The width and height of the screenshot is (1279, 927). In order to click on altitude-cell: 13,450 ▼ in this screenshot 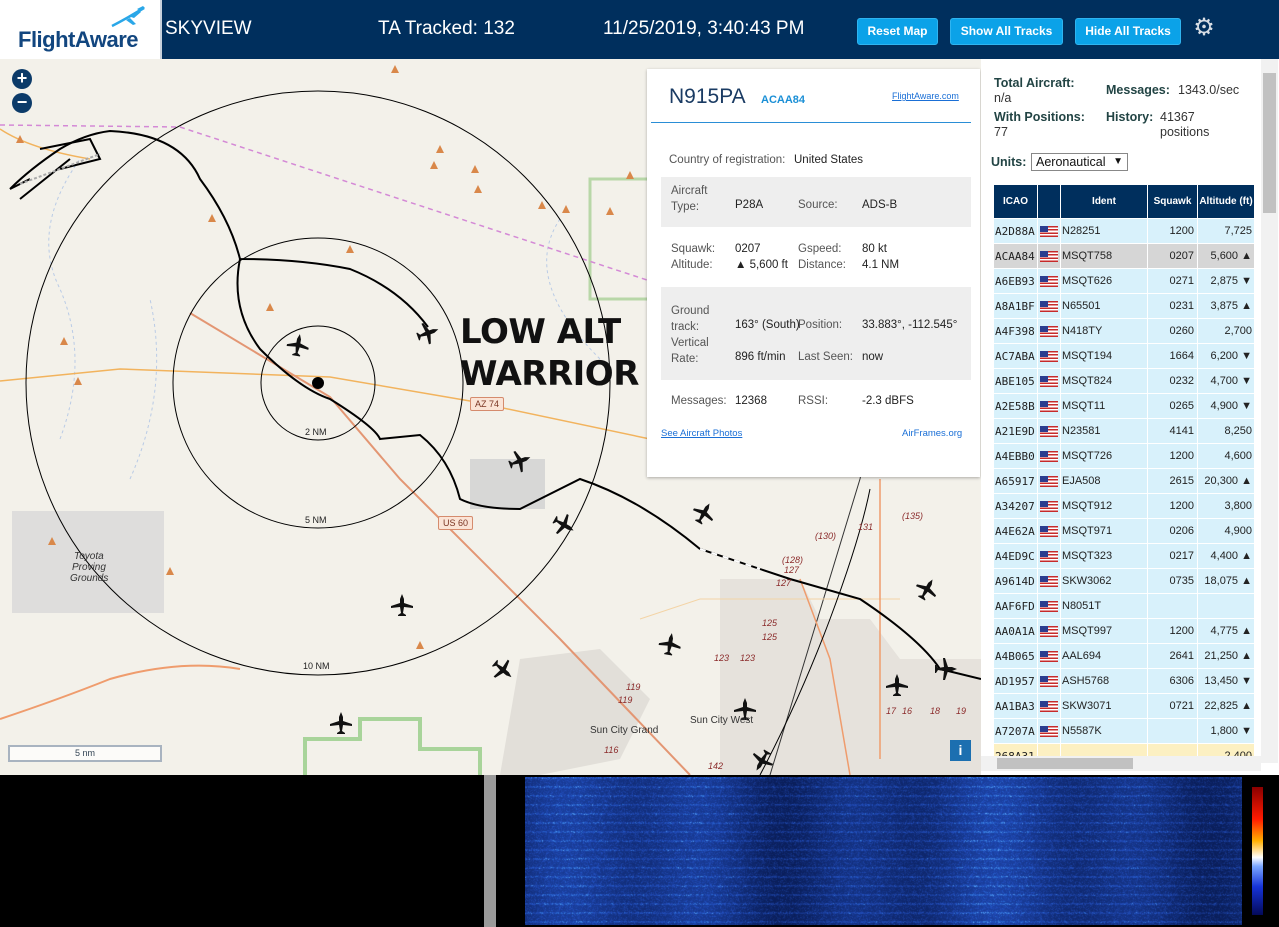, I will do `click(1226, 681)`.